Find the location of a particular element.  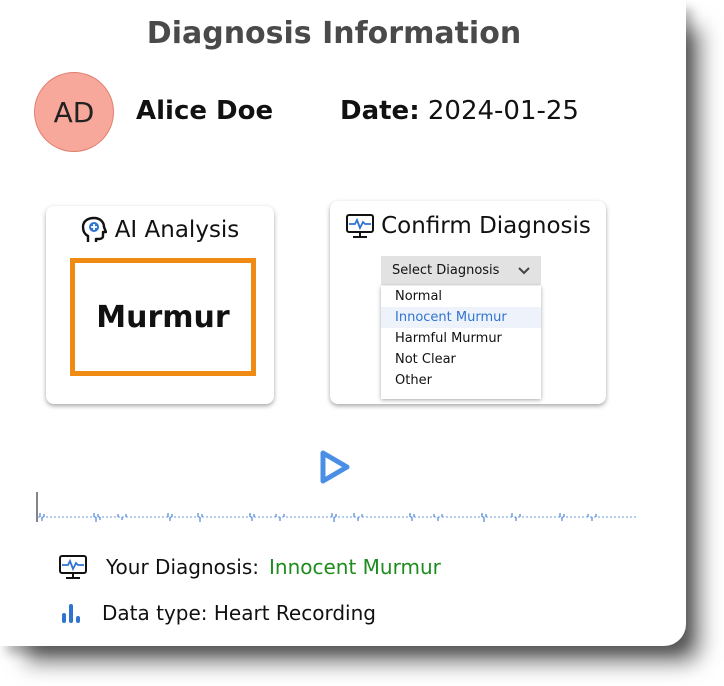

ai-result-box: Murmur is located at coordinates (163, 317).